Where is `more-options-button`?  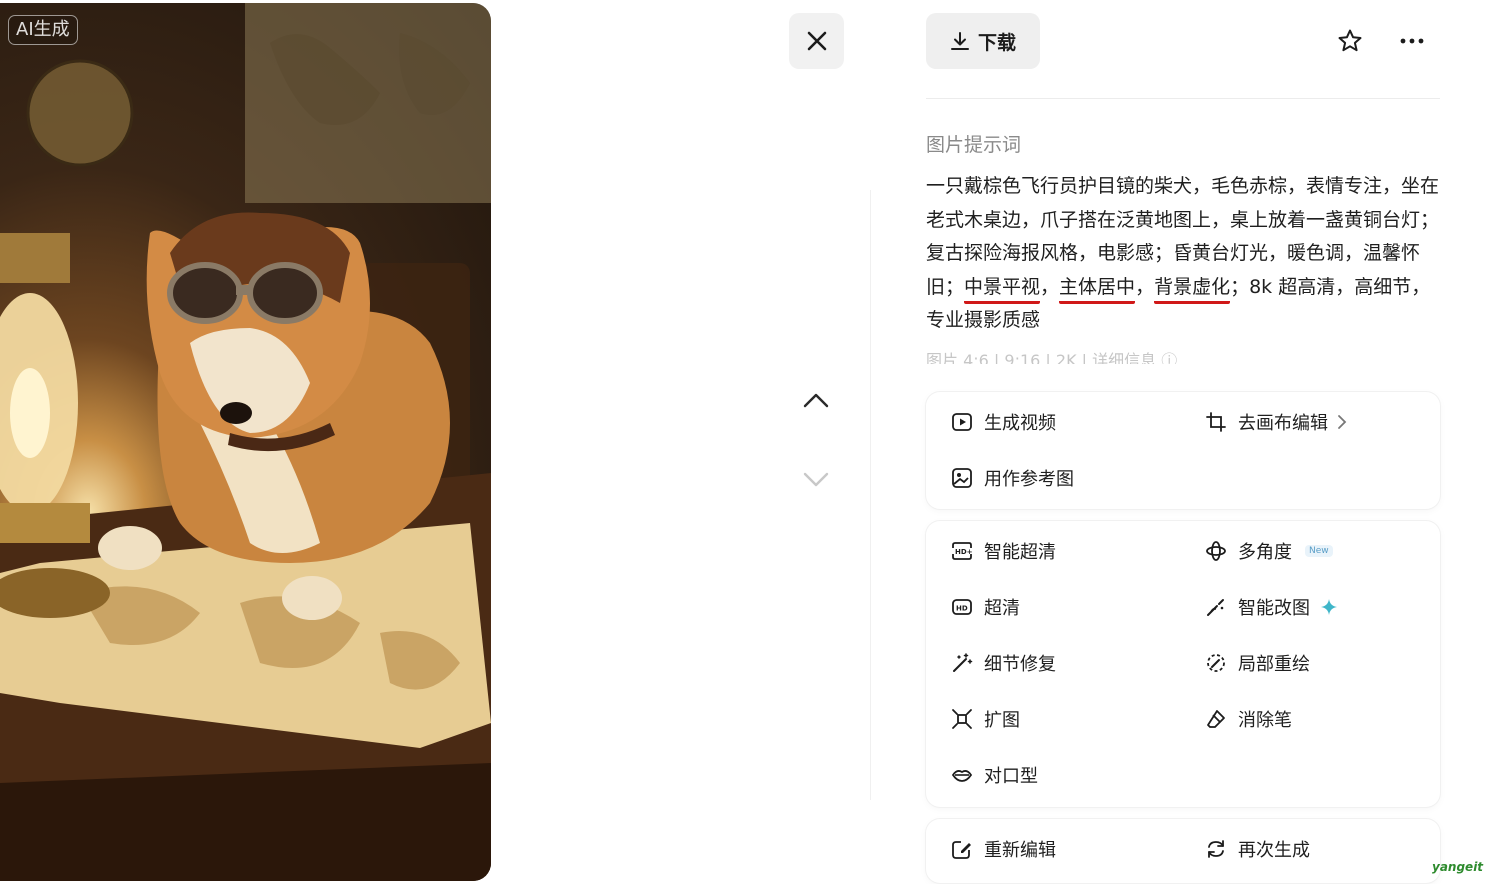
more-options-button is located at coordinates (1412, 41).